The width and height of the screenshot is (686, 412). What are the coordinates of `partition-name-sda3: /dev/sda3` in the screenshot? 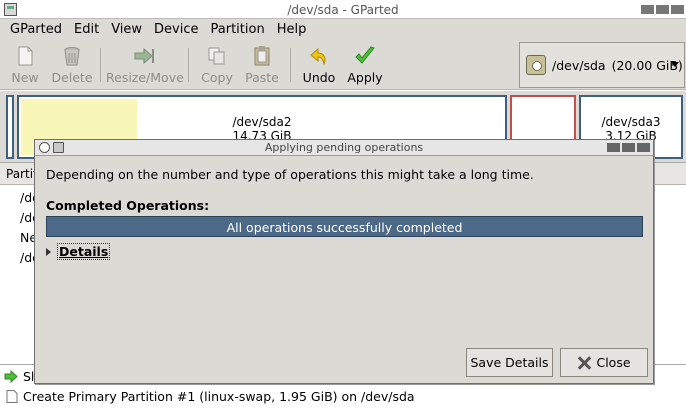 It's located at (631, 122).